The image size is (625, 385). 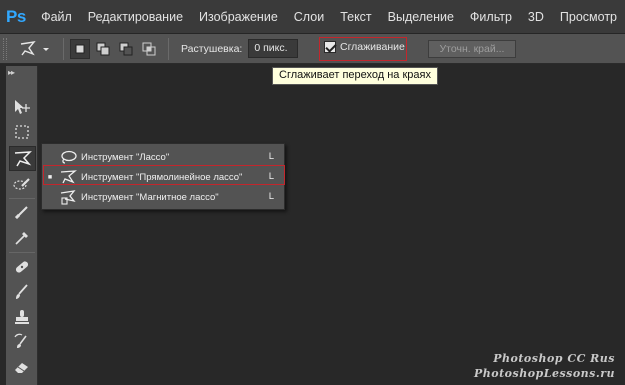 What do you see at coordinates (355, 17) in the screenshot?
I see `menu-type: Текст` at bounding box center [355, 17].